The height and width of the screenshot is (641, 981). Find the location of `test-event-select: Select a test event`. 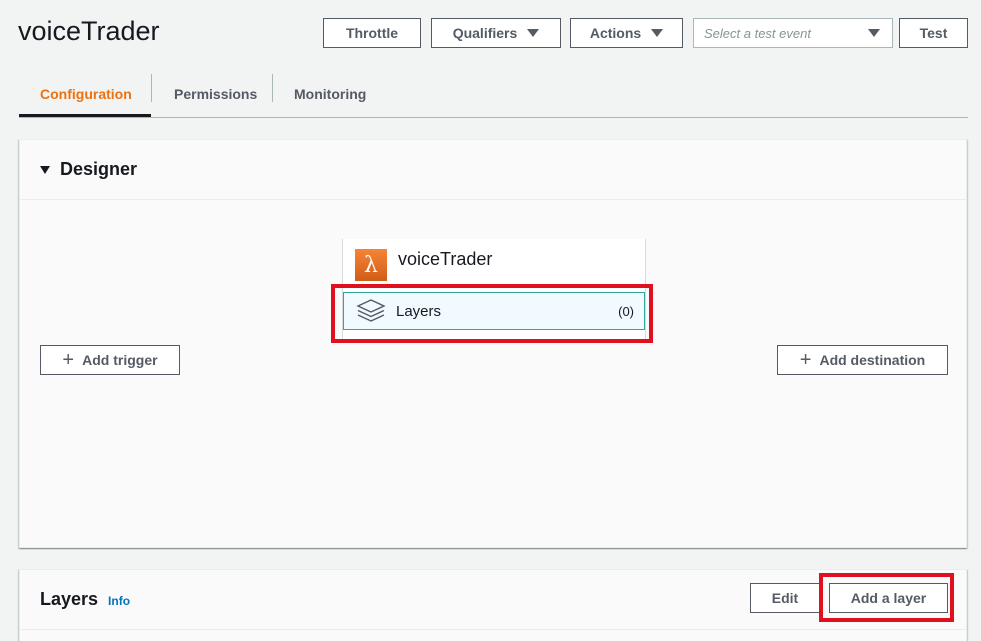

test-event-select: Select a test event is located at coordinates (793, 33).